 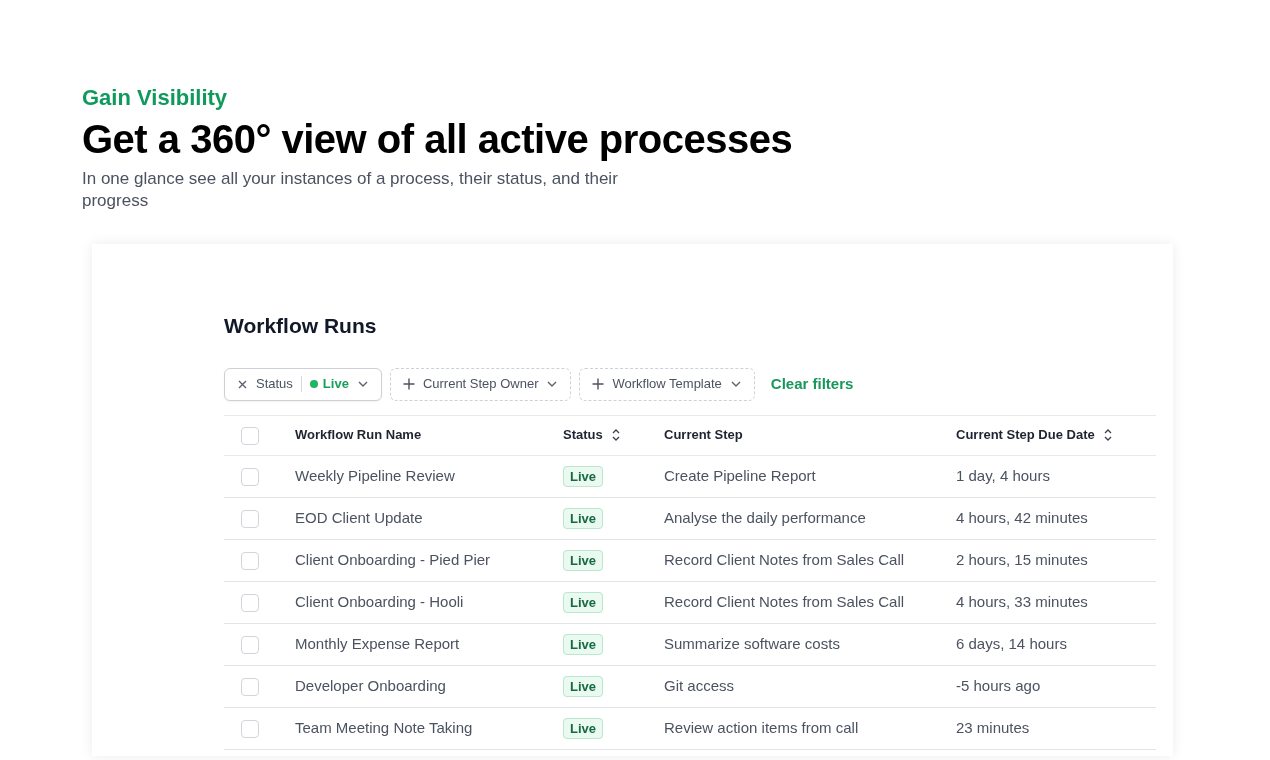 What do you see at coordinates (313, 384) in the screenshot?
I see `status-dot` at bounding box center [313, 384].